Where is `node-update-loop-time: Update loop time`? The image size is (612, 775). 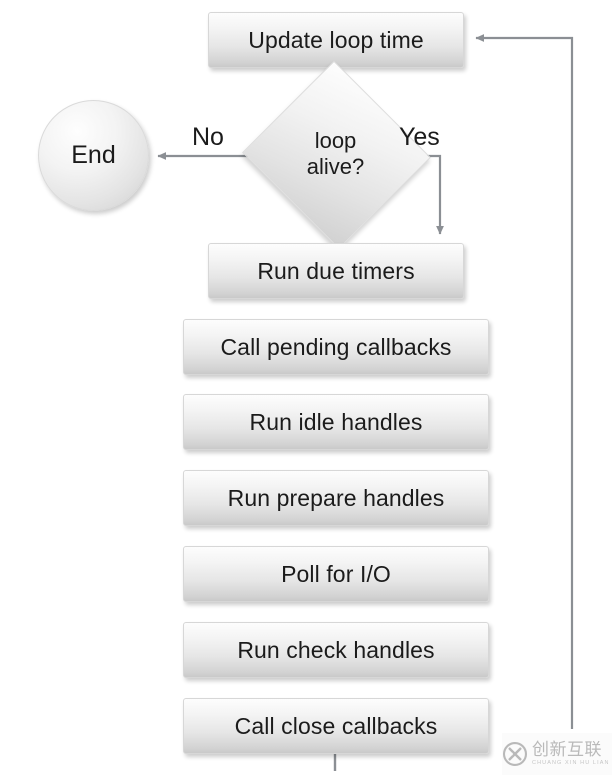
node-update-loop-time: Update loop time is located at coordinates (336, 40).